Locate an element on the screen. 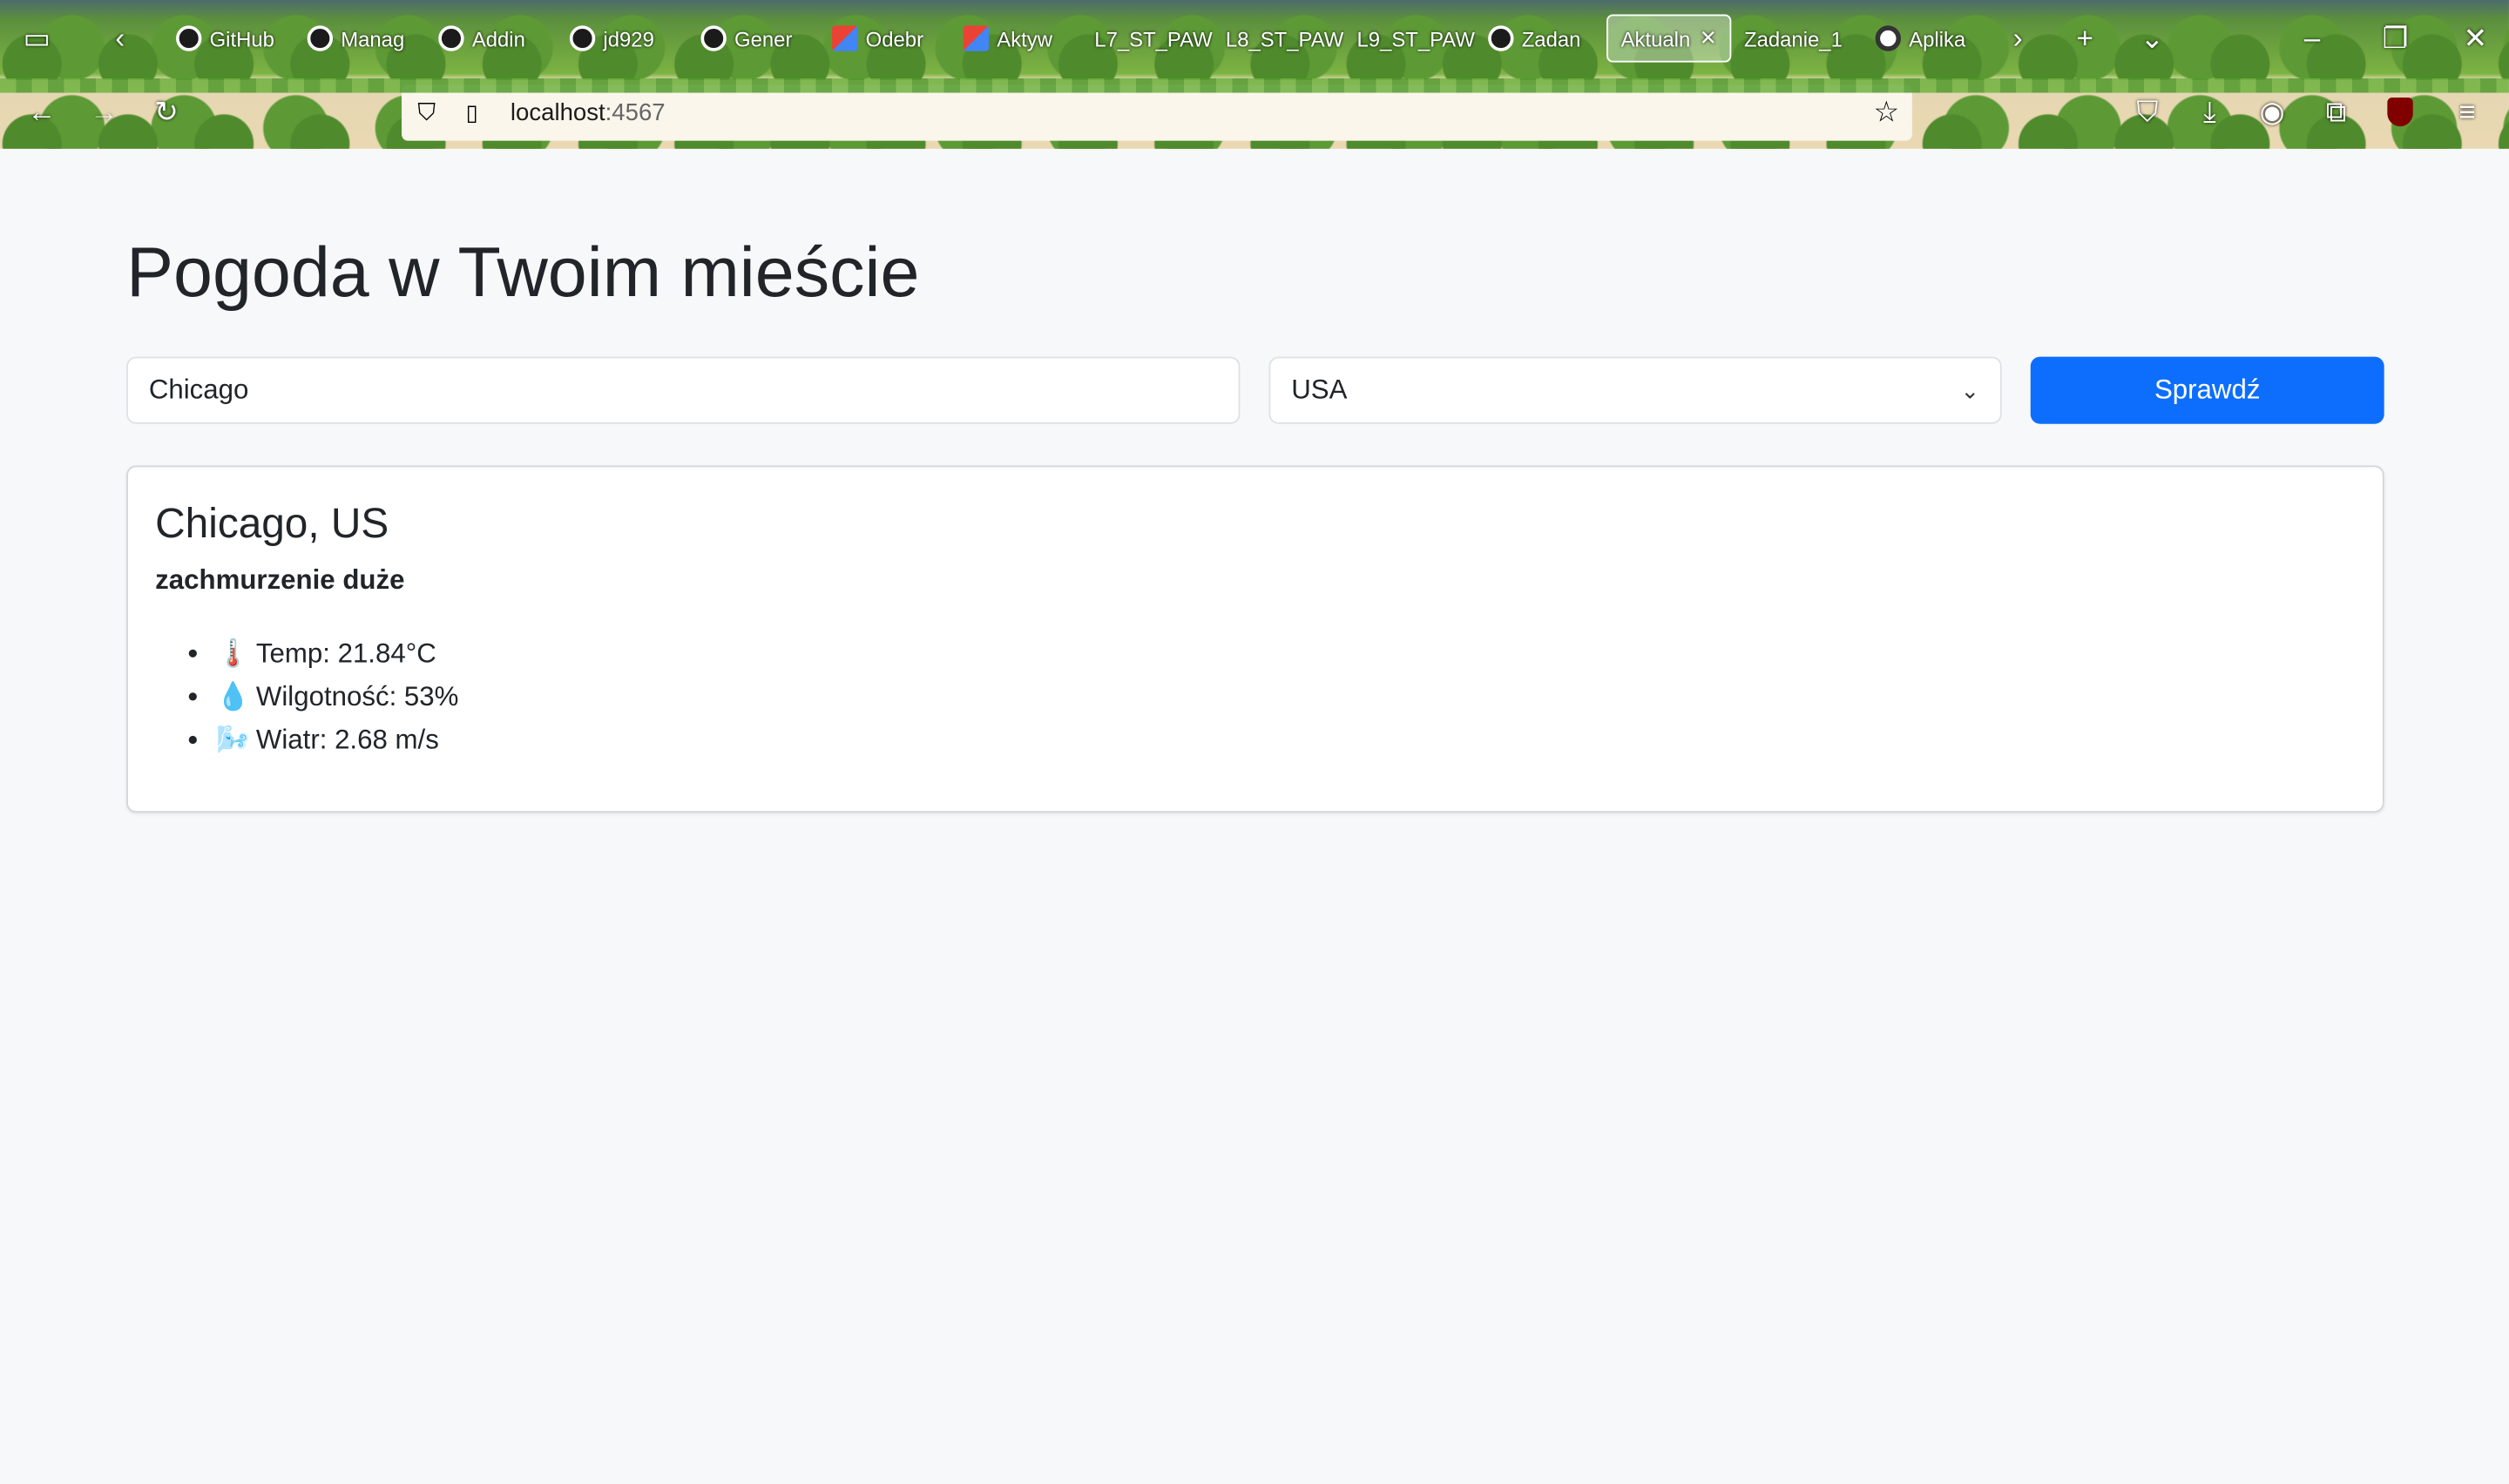 This screenshot has height=1484, width=2509. city-input: Chicago is located at coordinates (683, 390).